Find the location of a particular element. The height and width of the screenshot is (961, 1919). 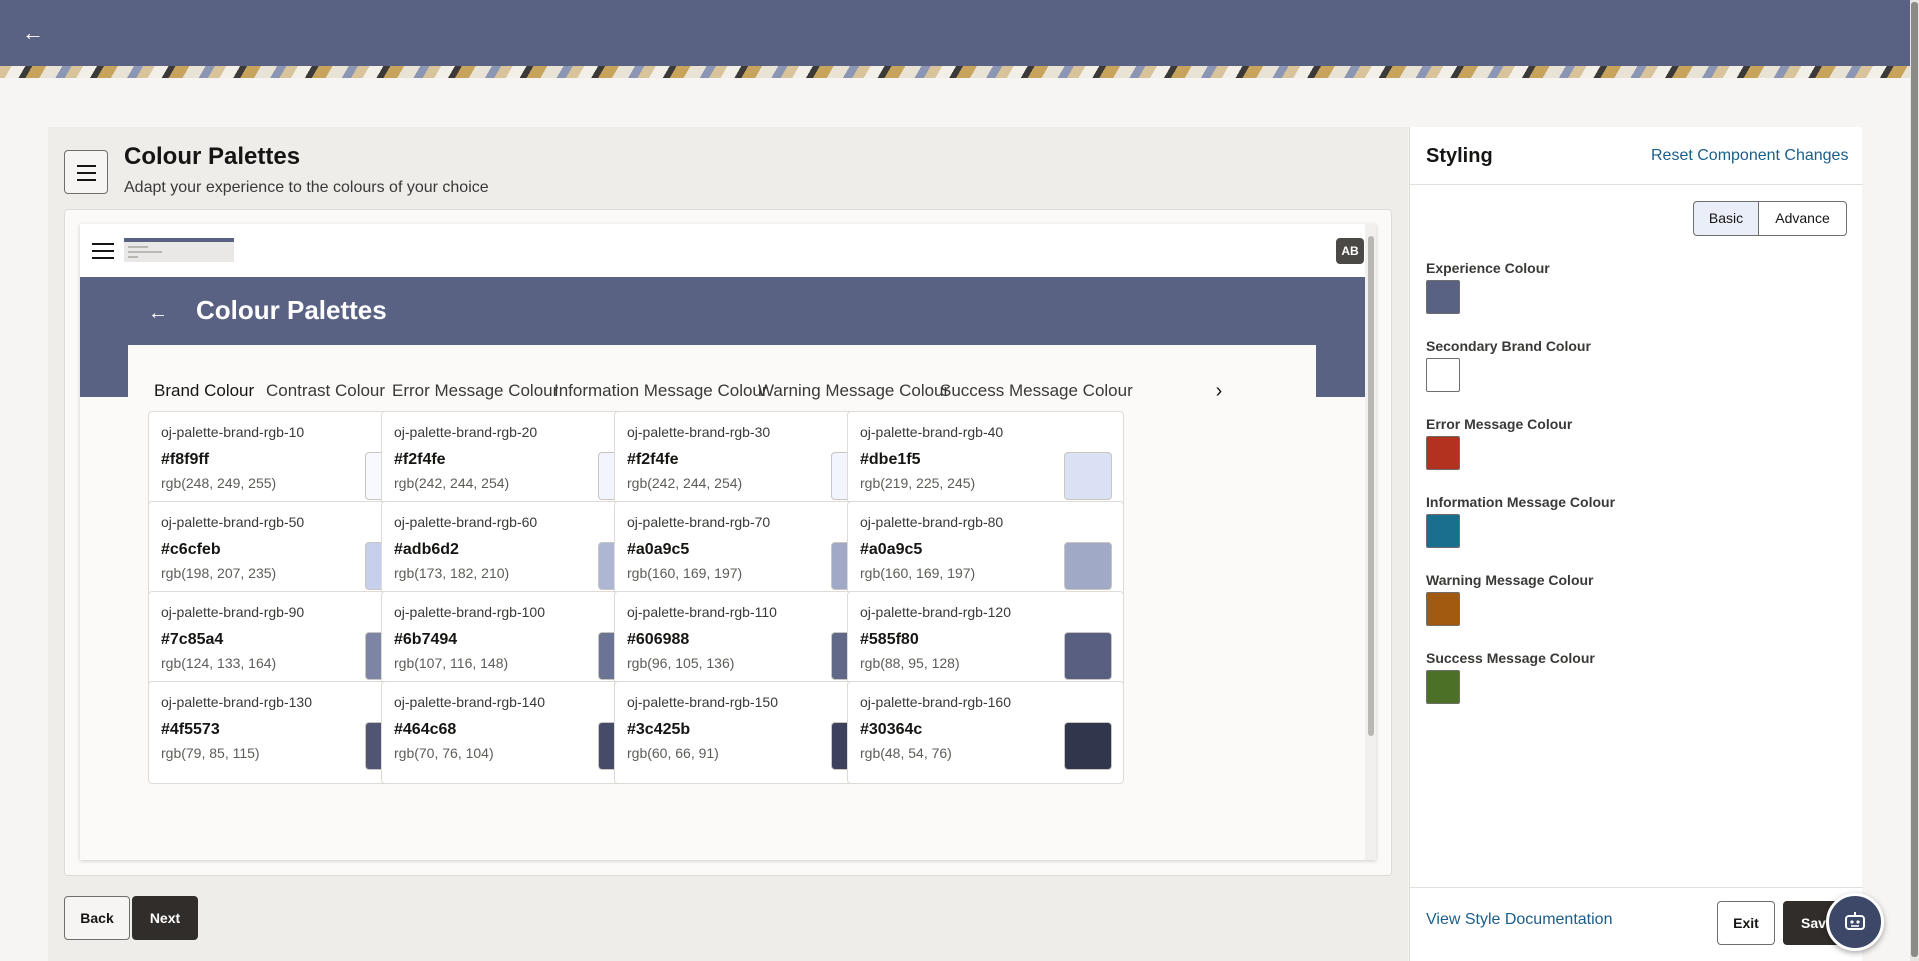

avatar: AB is located at coordinates (1350, 251).